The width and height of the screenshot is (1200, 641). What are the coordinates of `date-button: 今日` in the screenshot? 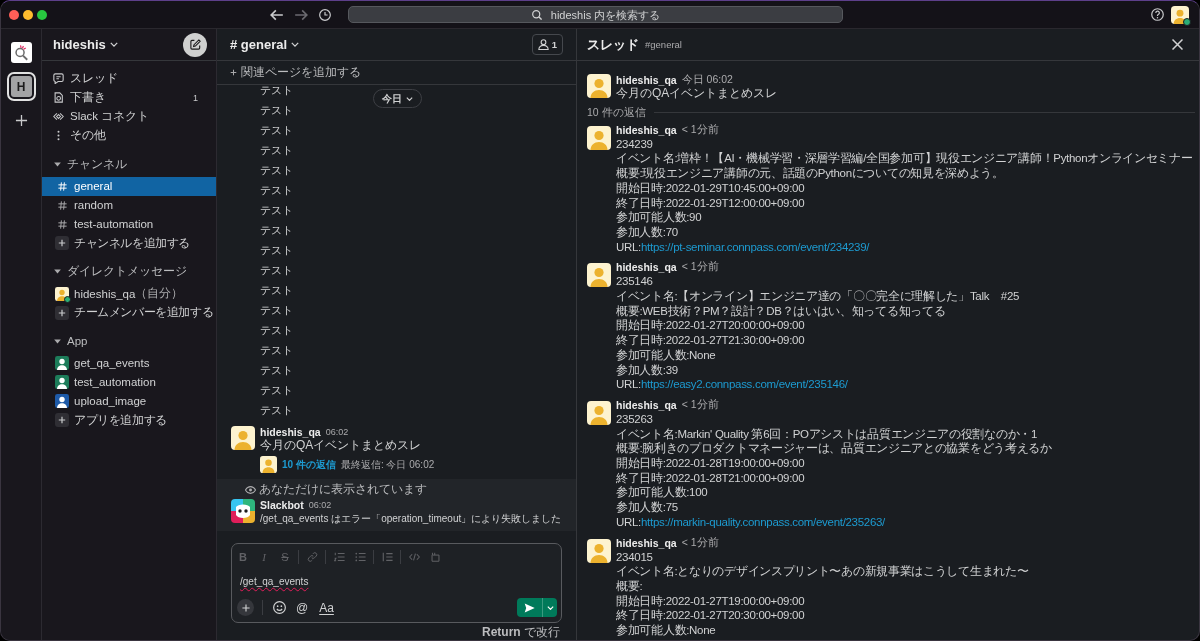 It's located at (397, 98).